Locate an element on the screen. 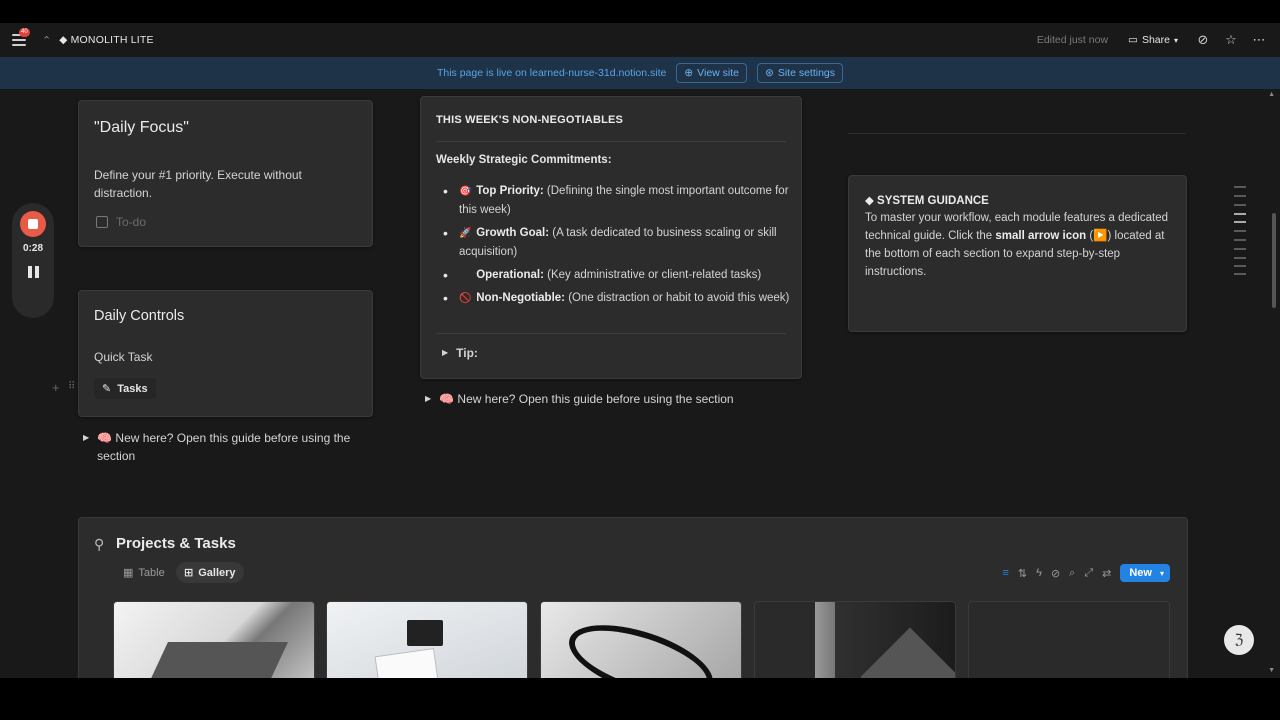 This screenshot has height=720, width=1280. expand-icon: ⤢ is located at coordinates (1088, 573).